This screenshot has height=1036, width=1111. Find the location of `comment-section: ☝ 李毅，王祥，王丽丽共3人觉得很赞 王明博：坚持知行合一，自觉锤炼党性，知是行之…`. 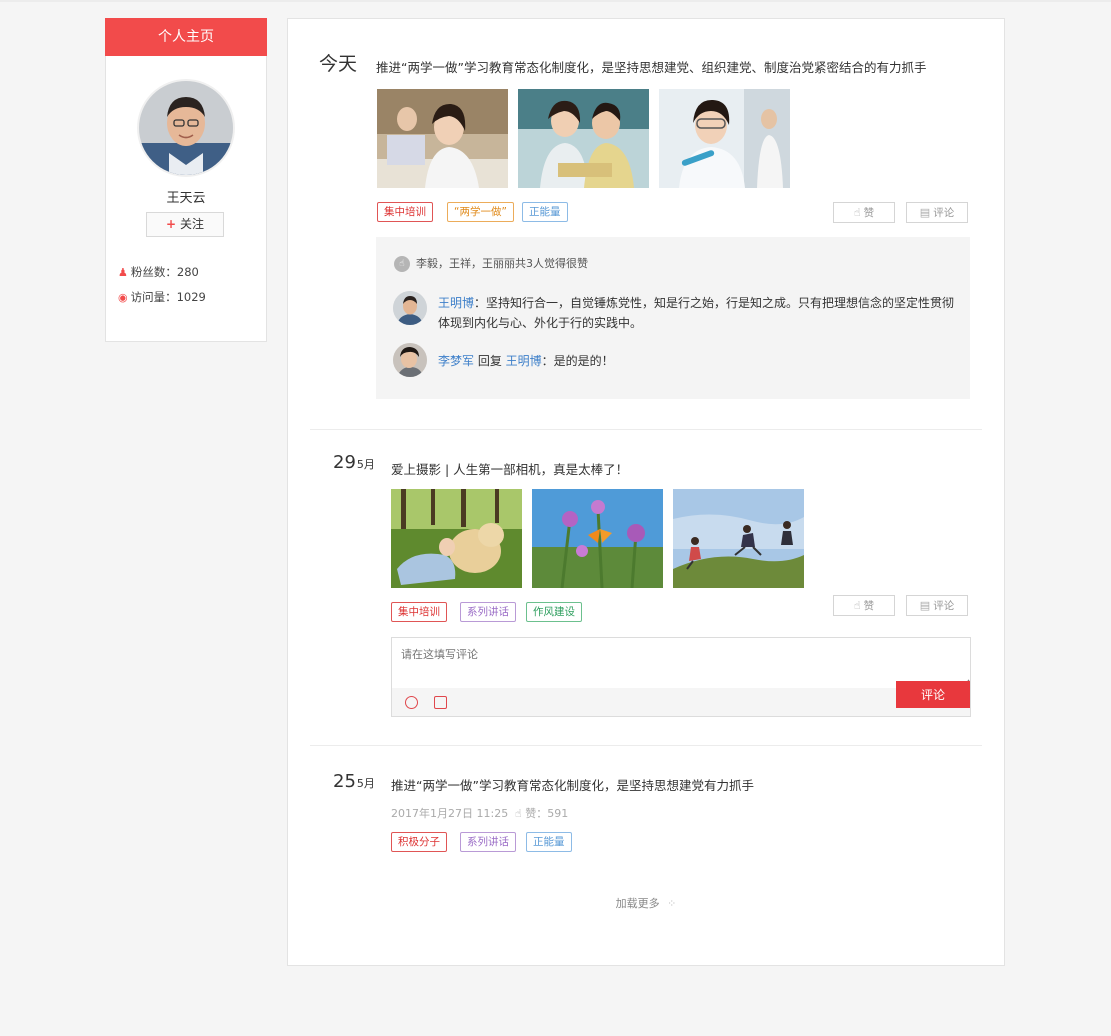

comment-section: ☝ 李毅，王祥，王丽丽共3人觉得很赞 王明博：坚持知行合一，自觉锤炼党性，知是行之… is located at coordinates (673, 318).